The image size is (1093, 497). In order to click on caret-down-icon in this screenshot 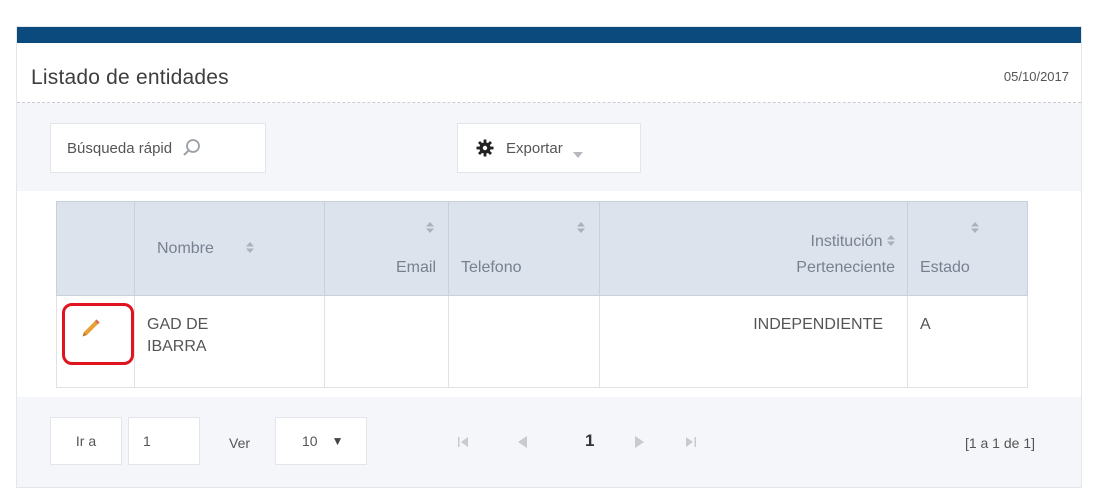, I will do `click(577, 151)`.